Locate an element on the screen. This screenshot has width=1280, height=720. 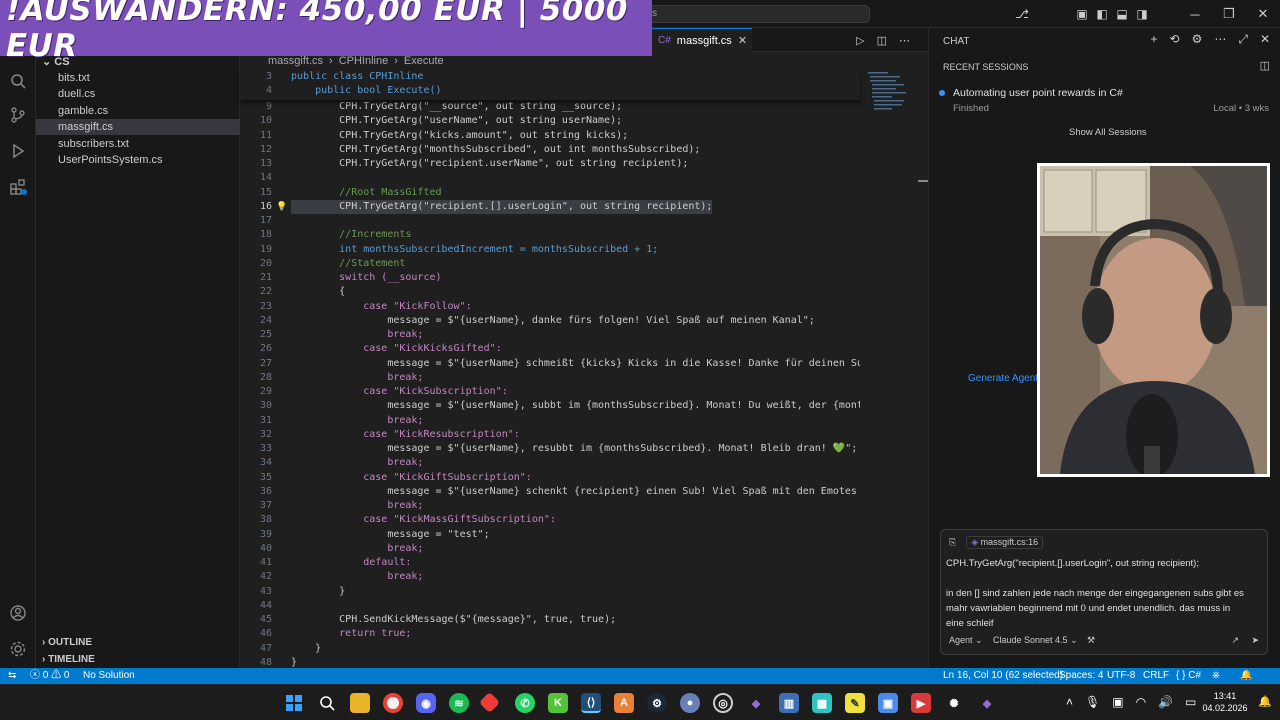
editor-scrollbar is located at coordinates (922, 369).